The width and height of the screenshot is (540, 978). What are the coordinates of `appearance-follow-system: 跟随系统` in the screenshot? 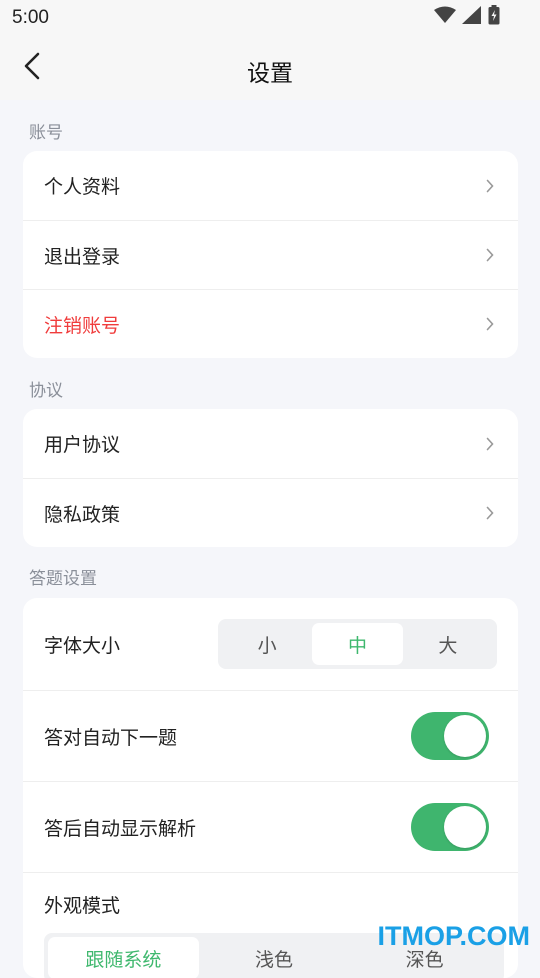 It's located at (123, 957).